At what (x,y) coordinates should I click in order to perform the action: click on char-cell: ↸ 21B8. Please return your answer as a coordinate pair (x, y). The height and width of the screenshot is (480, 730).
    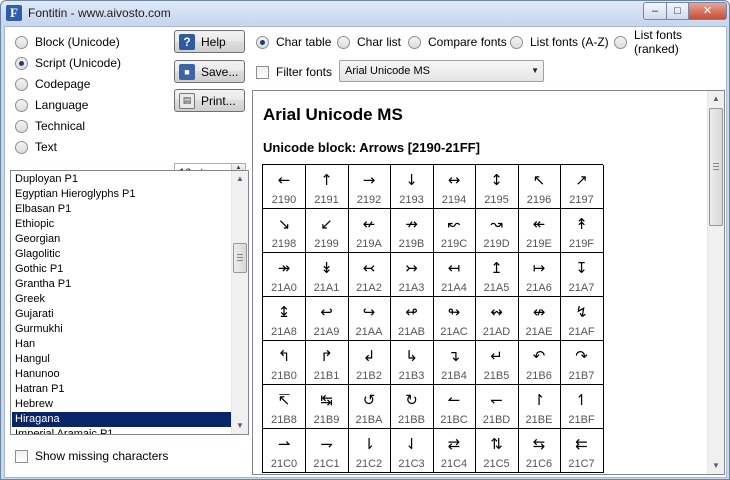
    Looking at the image, I should click on (284, 407).